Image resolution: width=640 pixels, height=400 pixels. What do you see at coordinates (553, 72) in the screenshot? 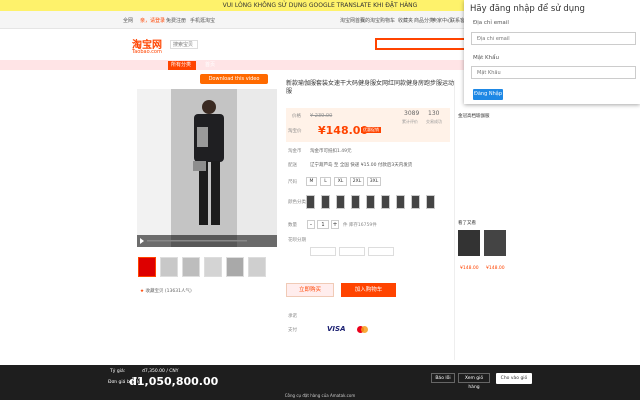
I see `password-field` at bounding box center [553, 72].